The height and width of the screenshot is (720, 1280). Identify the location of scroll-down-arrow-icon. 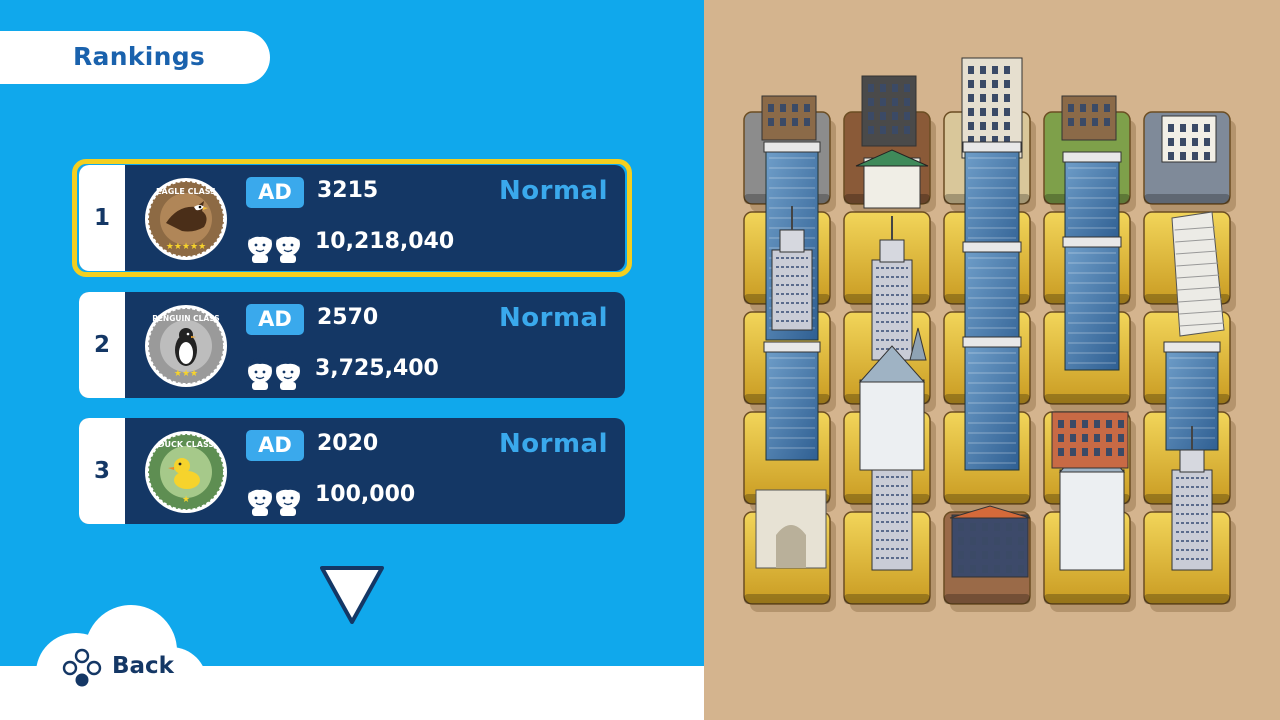
(352, 595).